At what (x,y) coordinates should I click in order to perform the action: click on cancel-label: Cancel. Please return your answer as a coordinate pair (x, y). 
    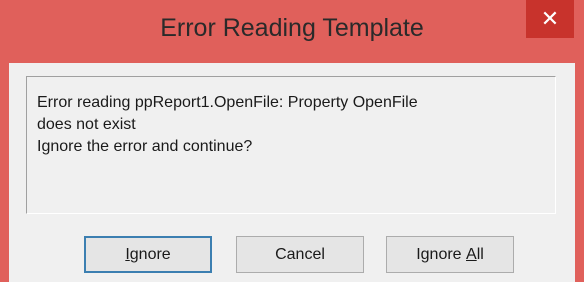
    Looking at the image, I should click on (300, 254).